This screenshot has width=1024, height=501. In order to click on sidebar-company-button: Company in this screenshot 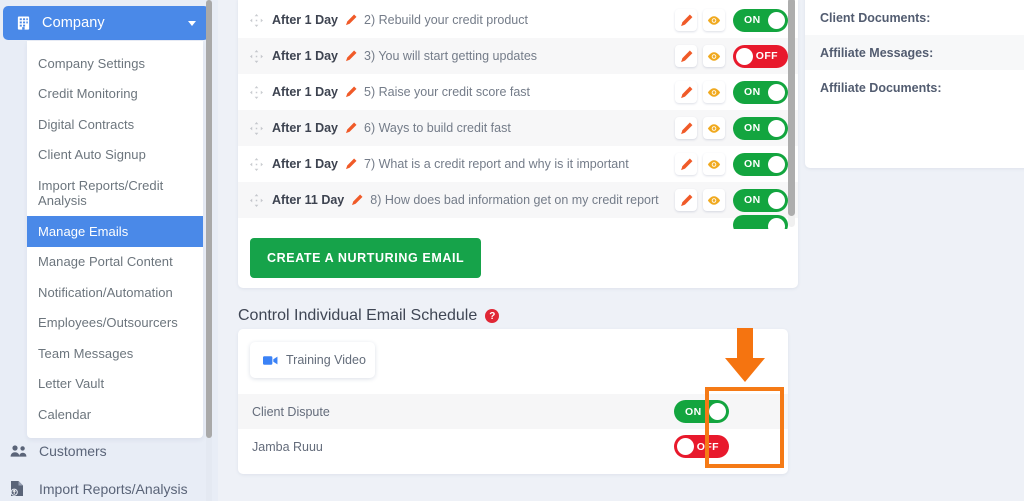, I will do `click(106, 23)`.